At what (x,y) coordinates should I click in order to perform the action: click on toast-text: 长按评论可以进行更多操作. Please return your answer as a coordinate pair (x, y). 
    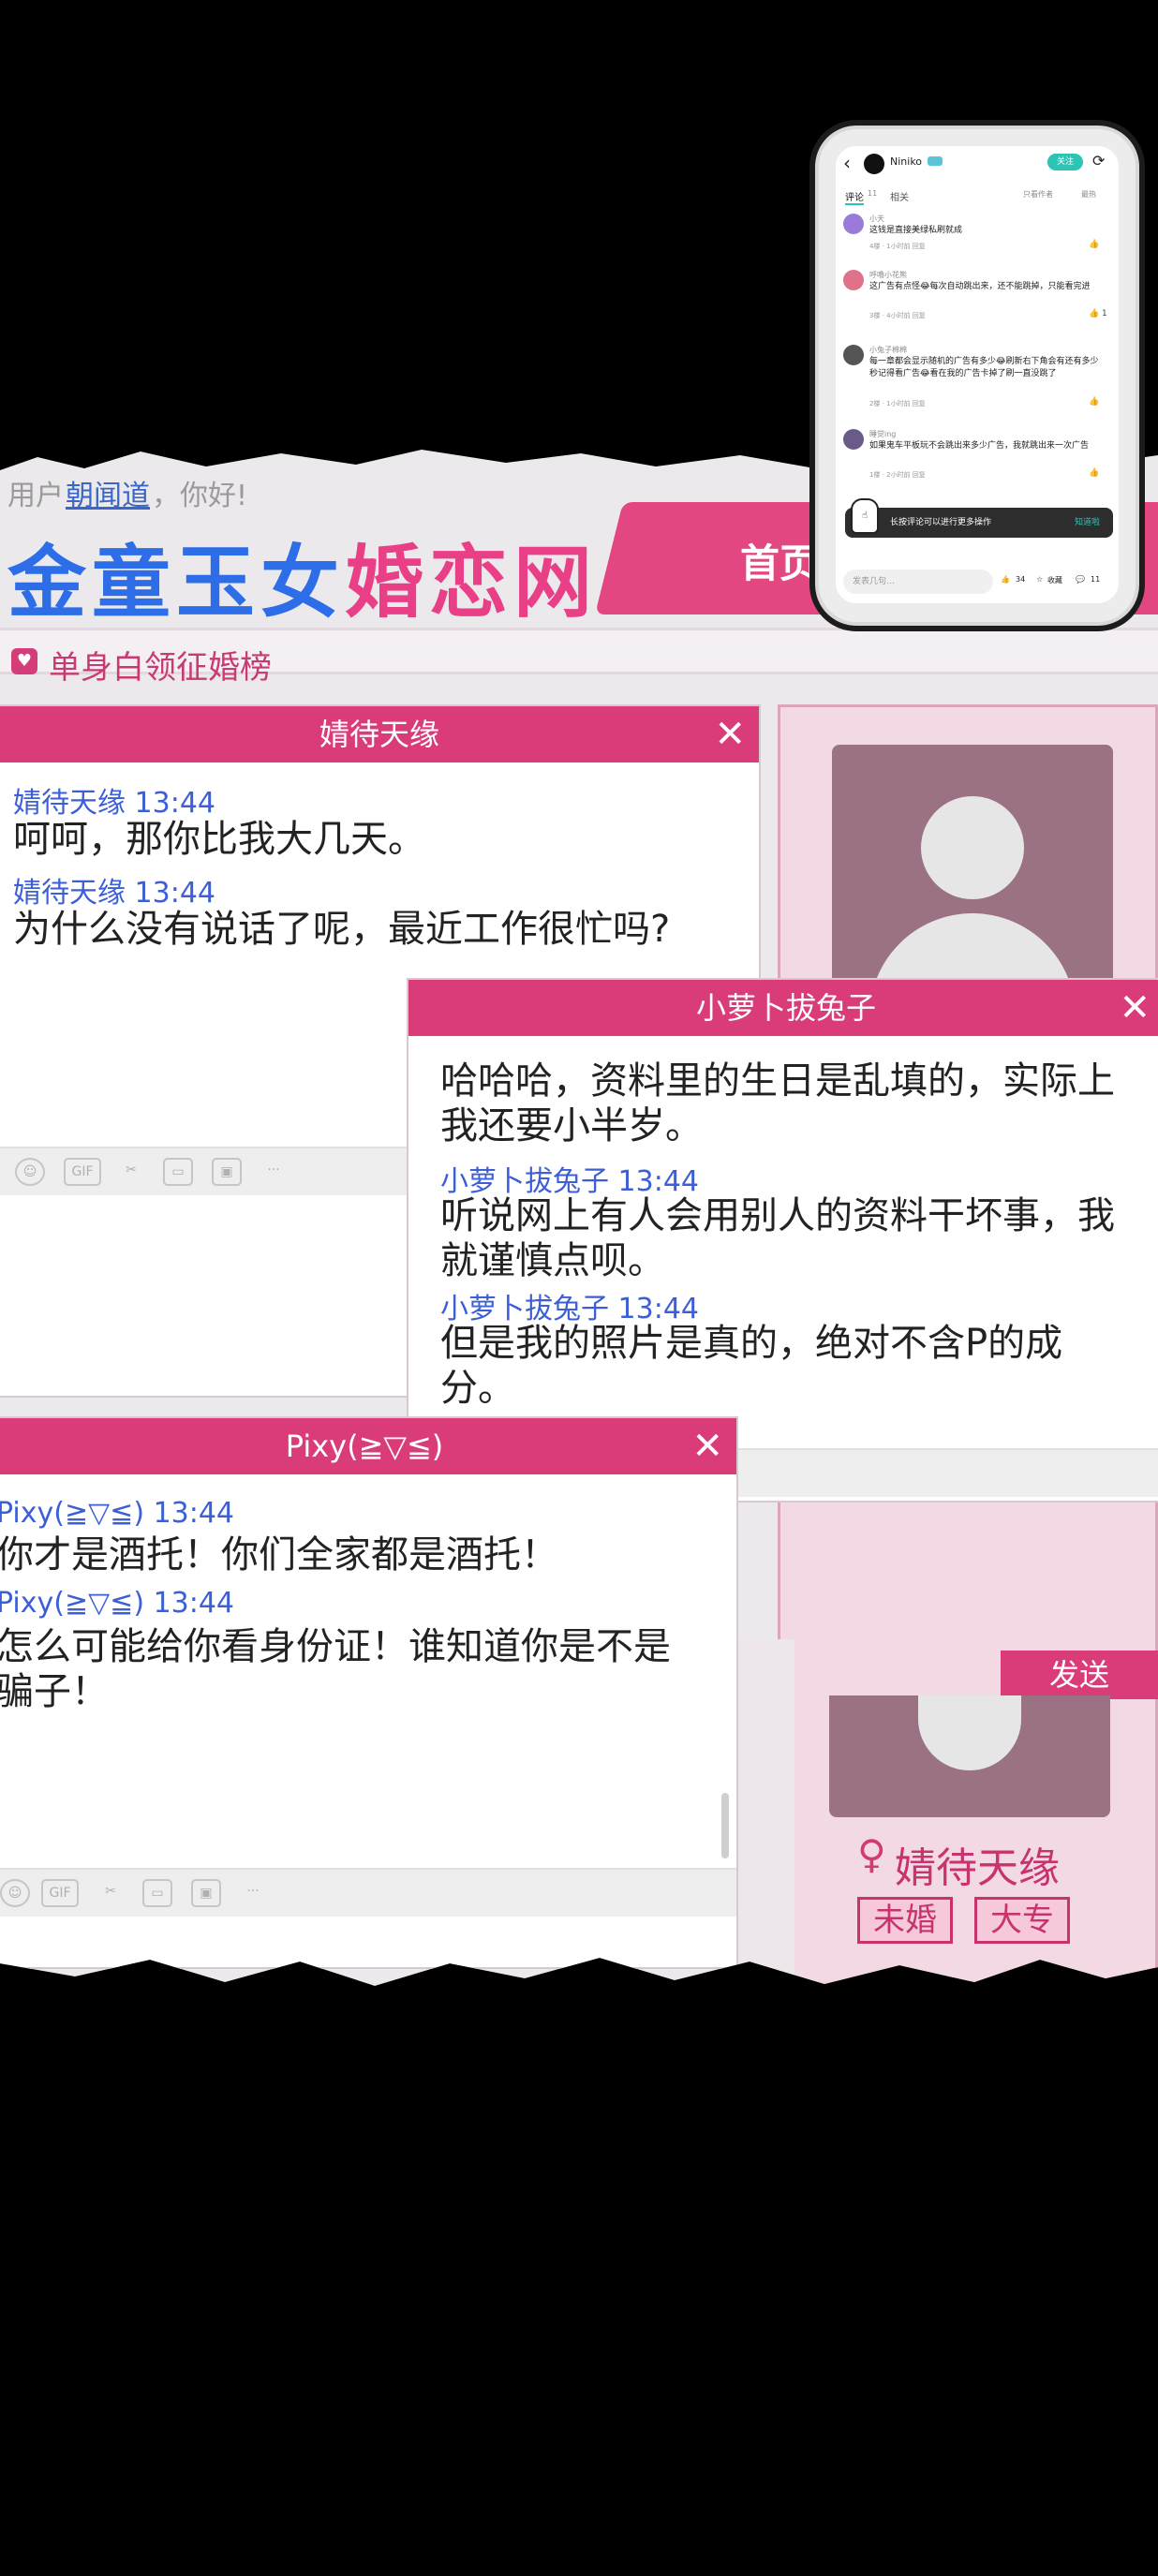
    Looking at the image, I should click on (941, 522).